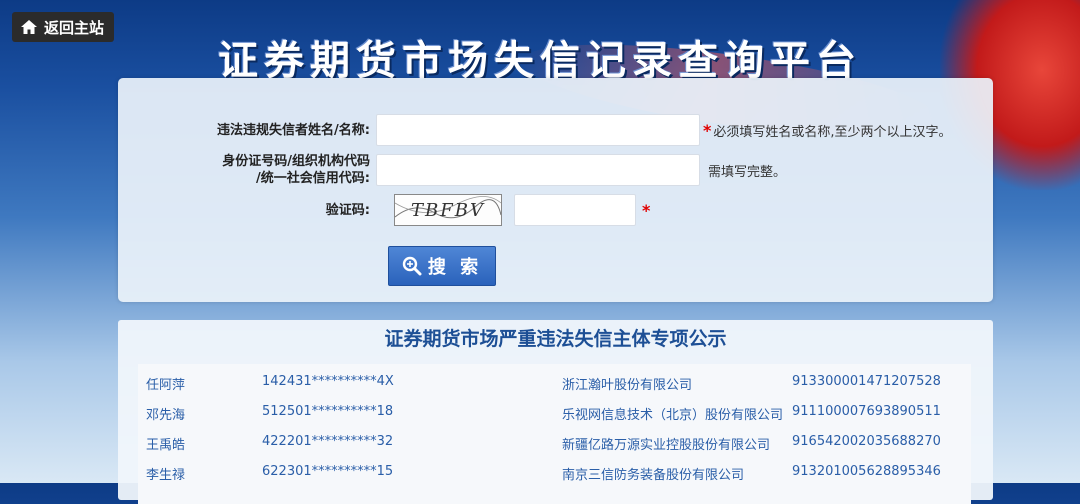  Describe the element at coordinates (327, 471) in the screenshot. I see `person-id-link: 622301**********15` at that location.